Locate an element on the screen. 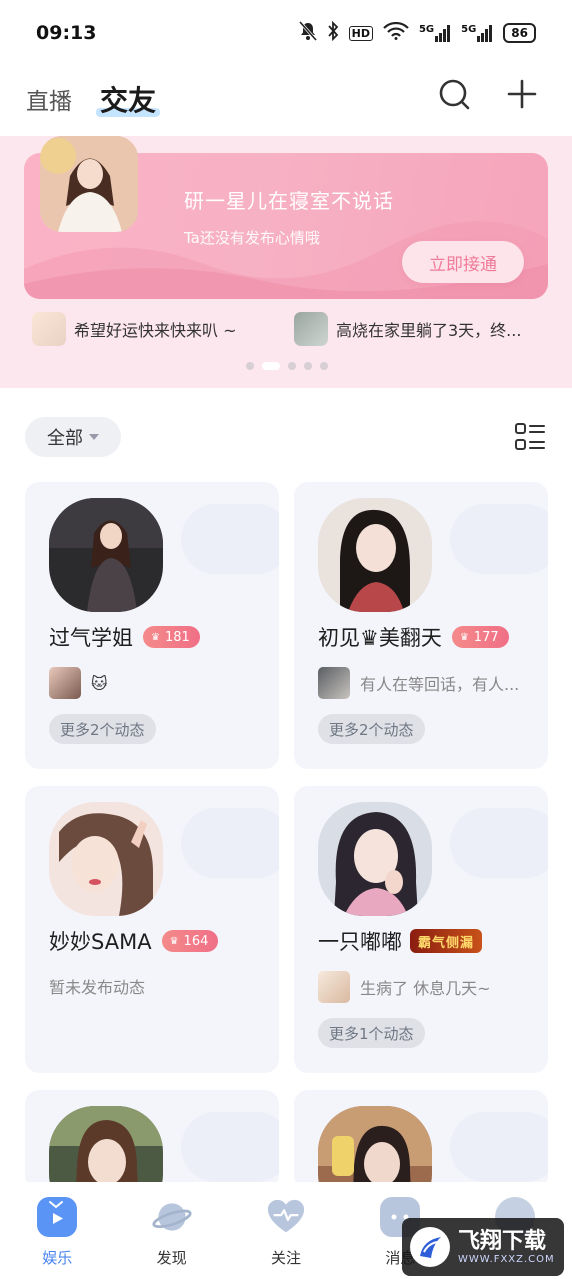 The width and height of the screenshot is (572, 1279). user-name: 初见♛美翻天 is located at coordinates (380, 638).